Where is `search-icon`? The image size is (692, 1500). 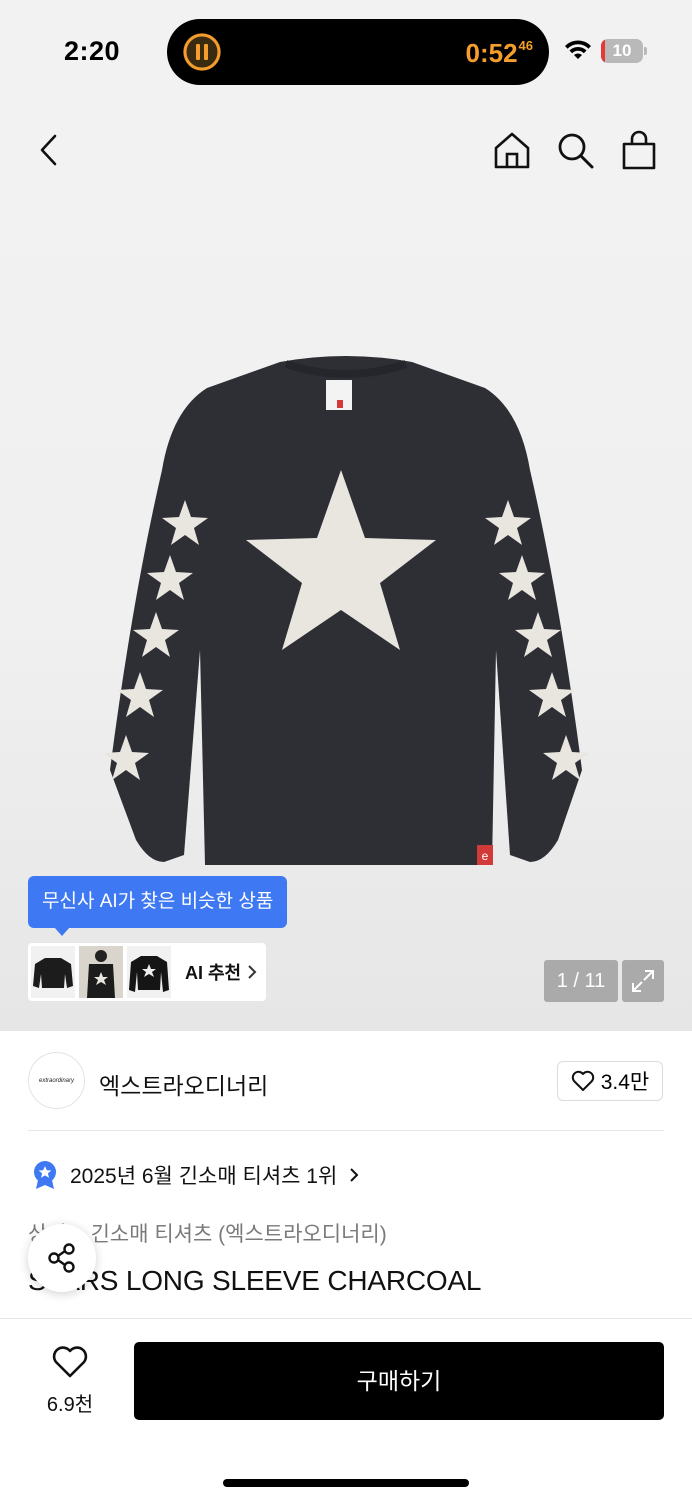 search-icon is located at coordinates (576, 151).